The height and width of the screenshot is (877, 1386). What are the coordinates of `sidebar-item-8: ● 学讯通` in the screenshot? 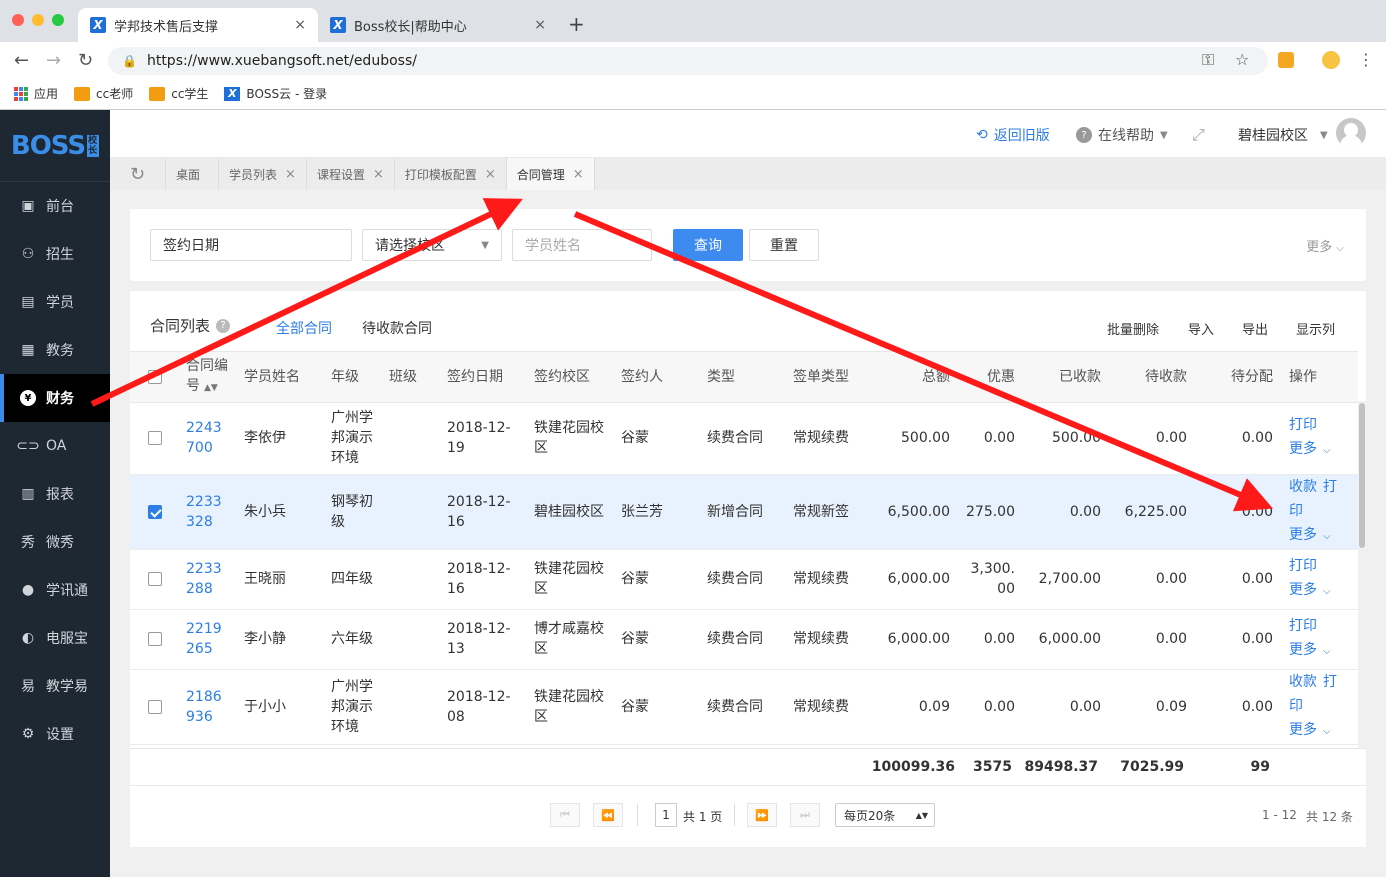 It's located at (55, 590).